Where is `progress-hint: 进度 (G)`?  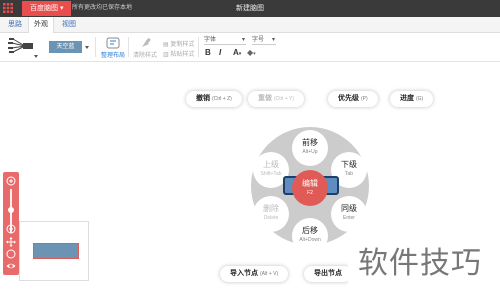 progress-hint: 进度 (G) is located at coordinates (412, 99).